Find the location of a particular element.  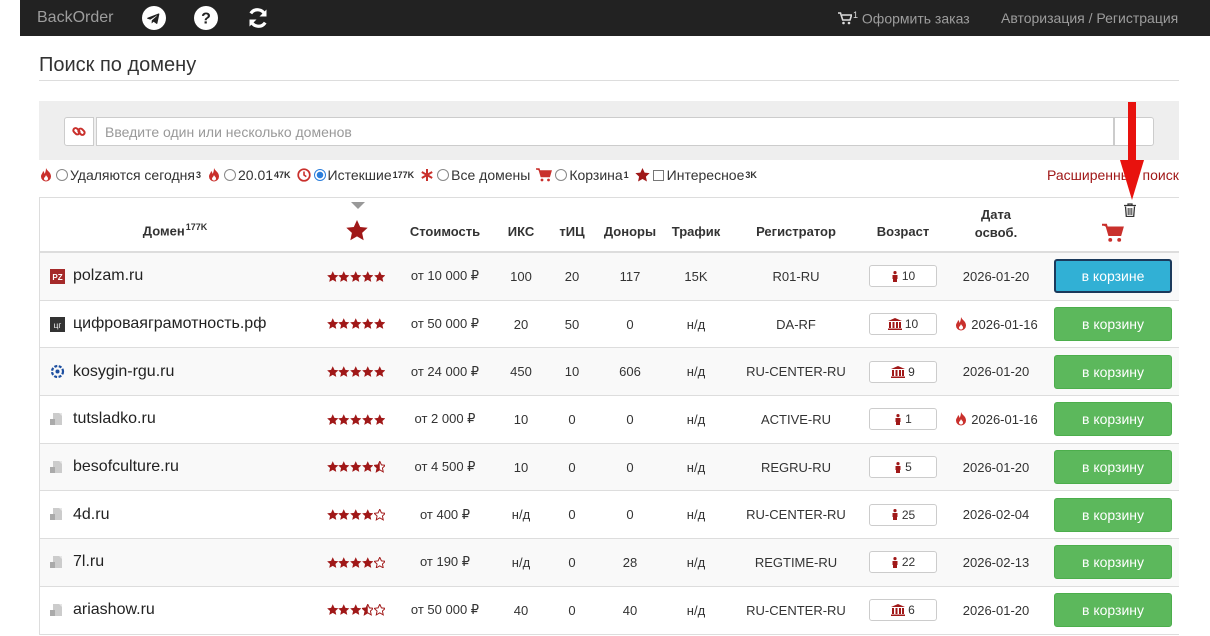

donors-cell: 0 is located at coordinates (630, 419).